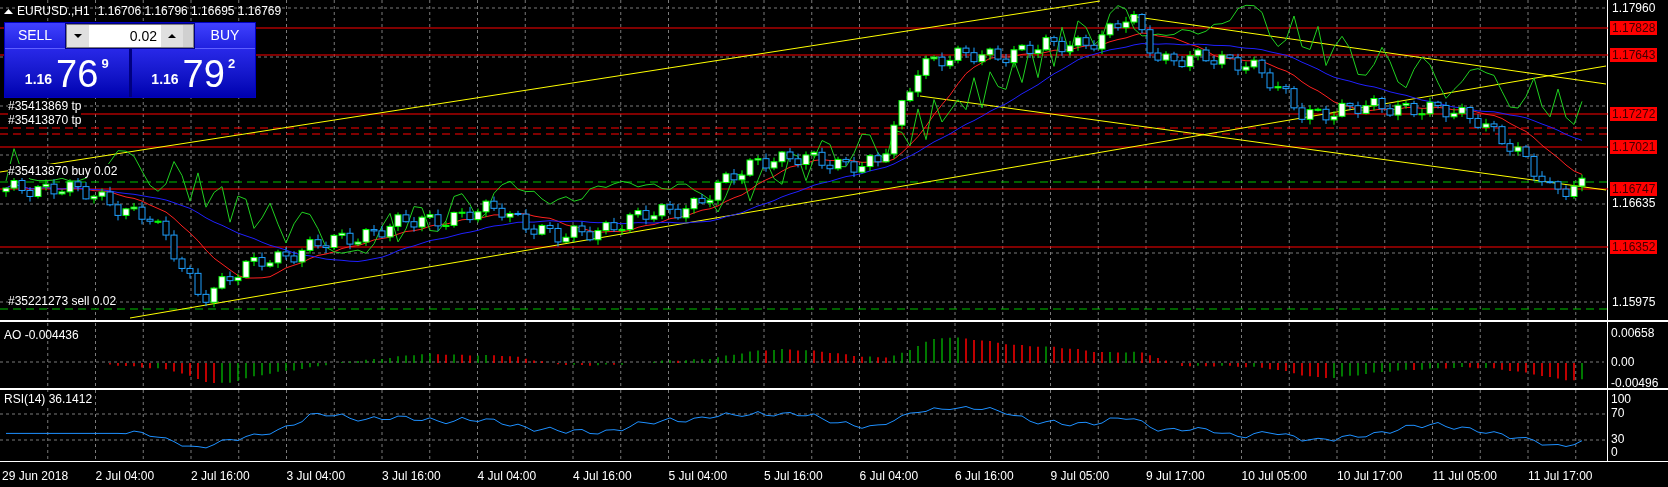 The height and width of the screenshot is (487, 1668). I want to click on indicator-axis-label: 0.00, so click(1623, 362).